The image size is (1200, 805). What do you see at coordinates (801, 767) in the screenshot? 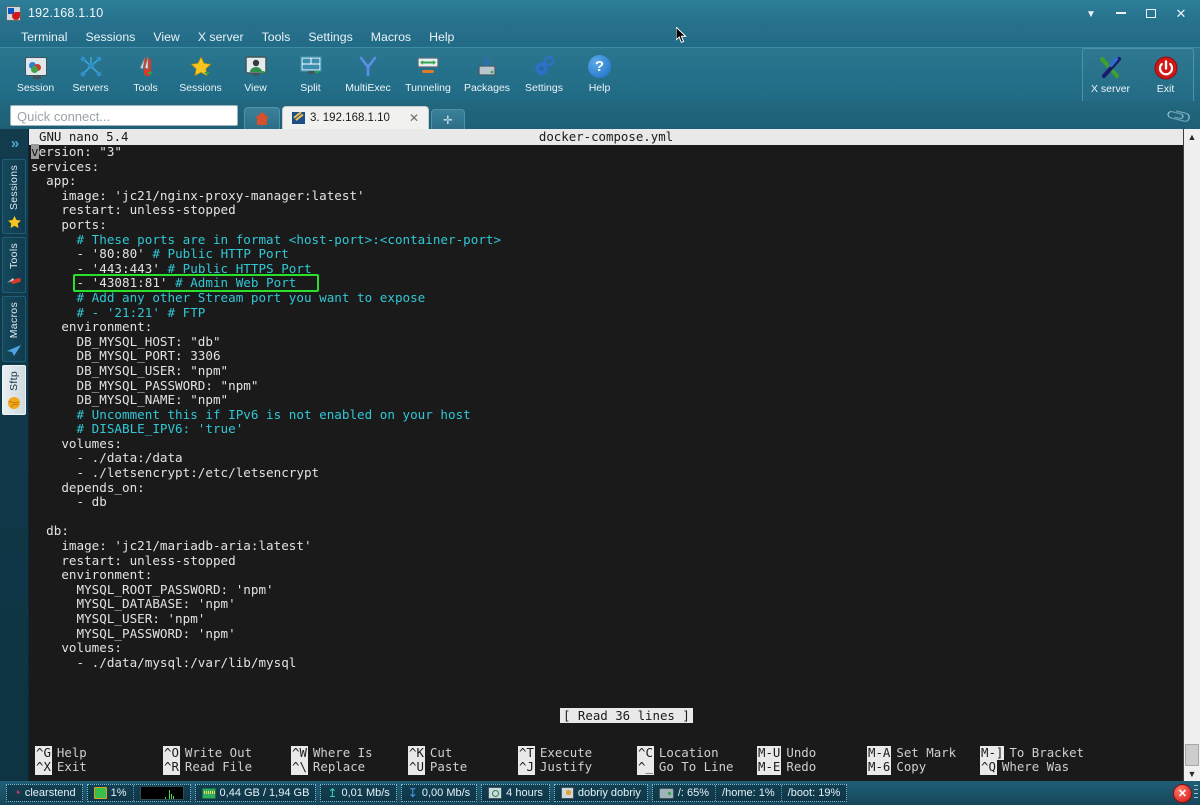
I see `shortcut-label: Redo` at bounding box center [801, 767].